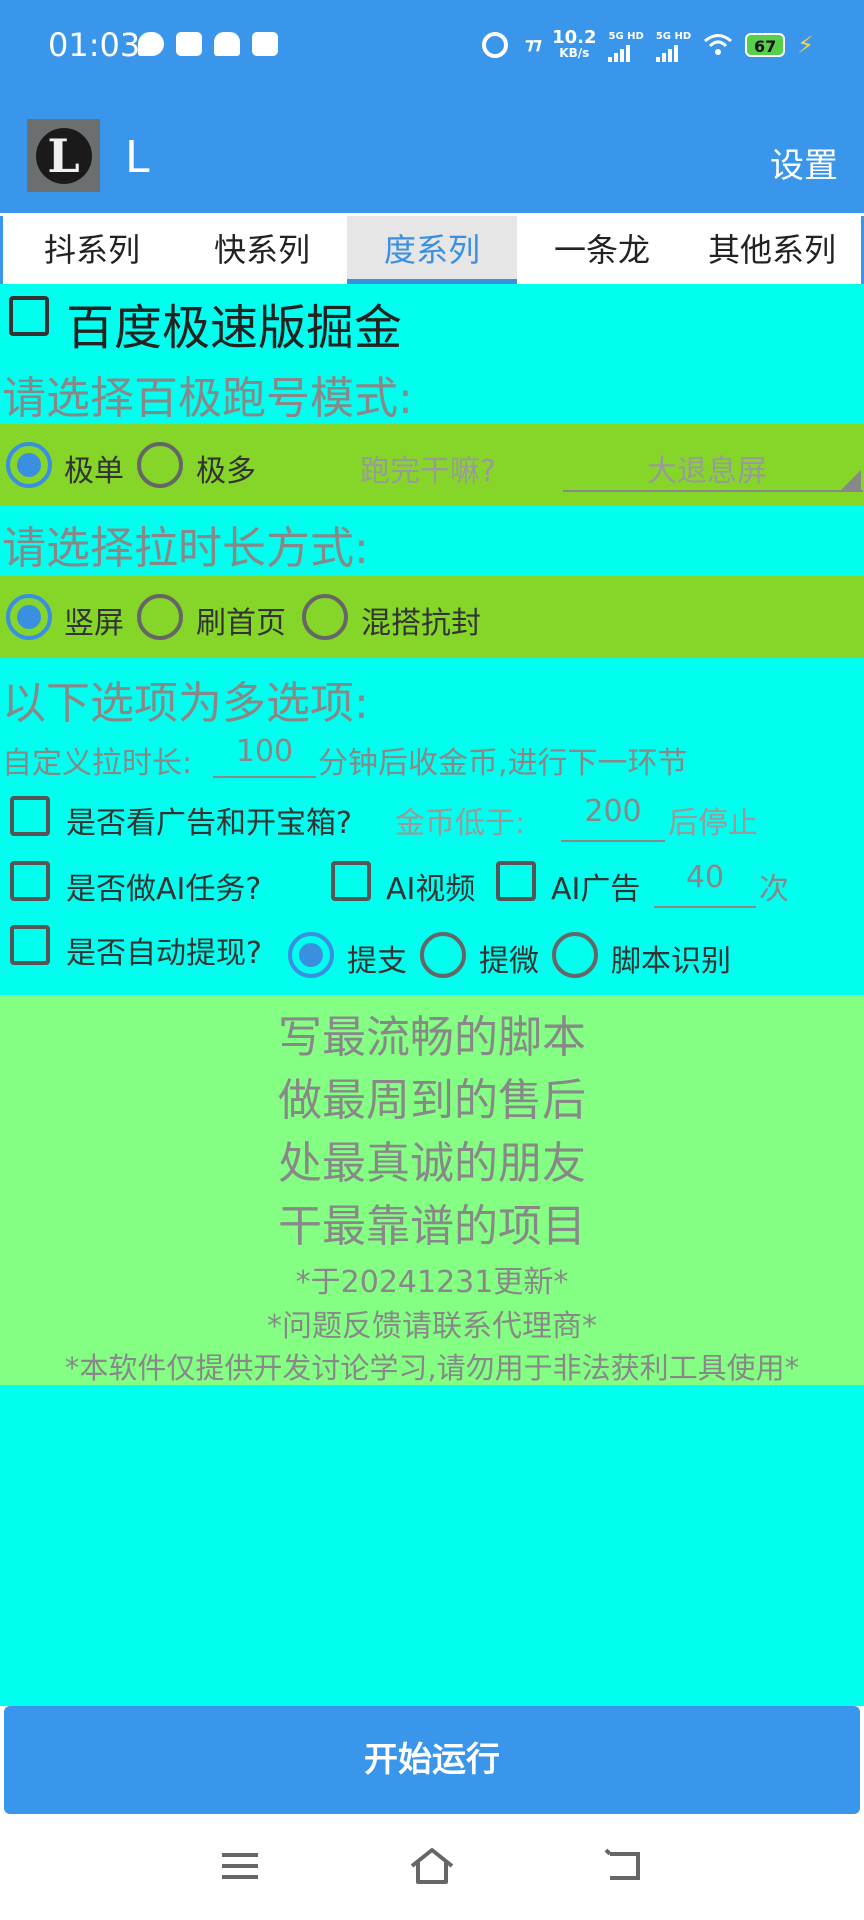 This screenshot has width=864, height=1920. I want to click on status-time: 01:03, so click(94, 45).